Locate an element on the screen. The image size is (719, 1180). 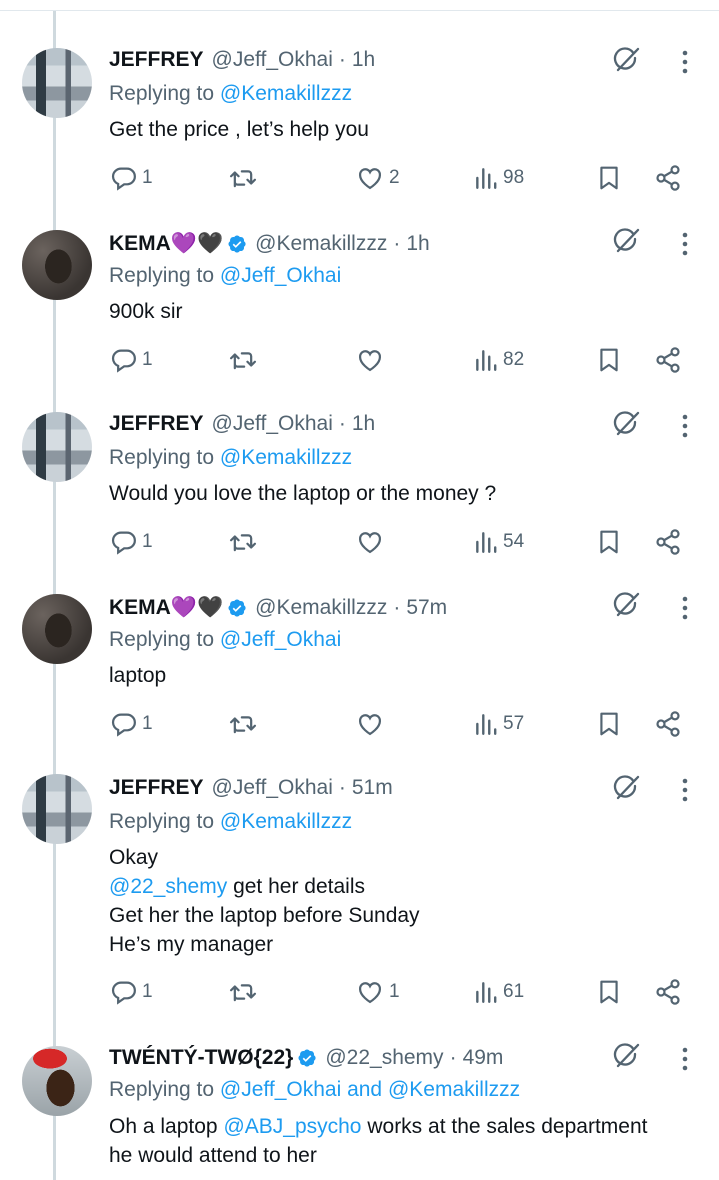
timestamp: 57m is located at coordinates (426, 608).